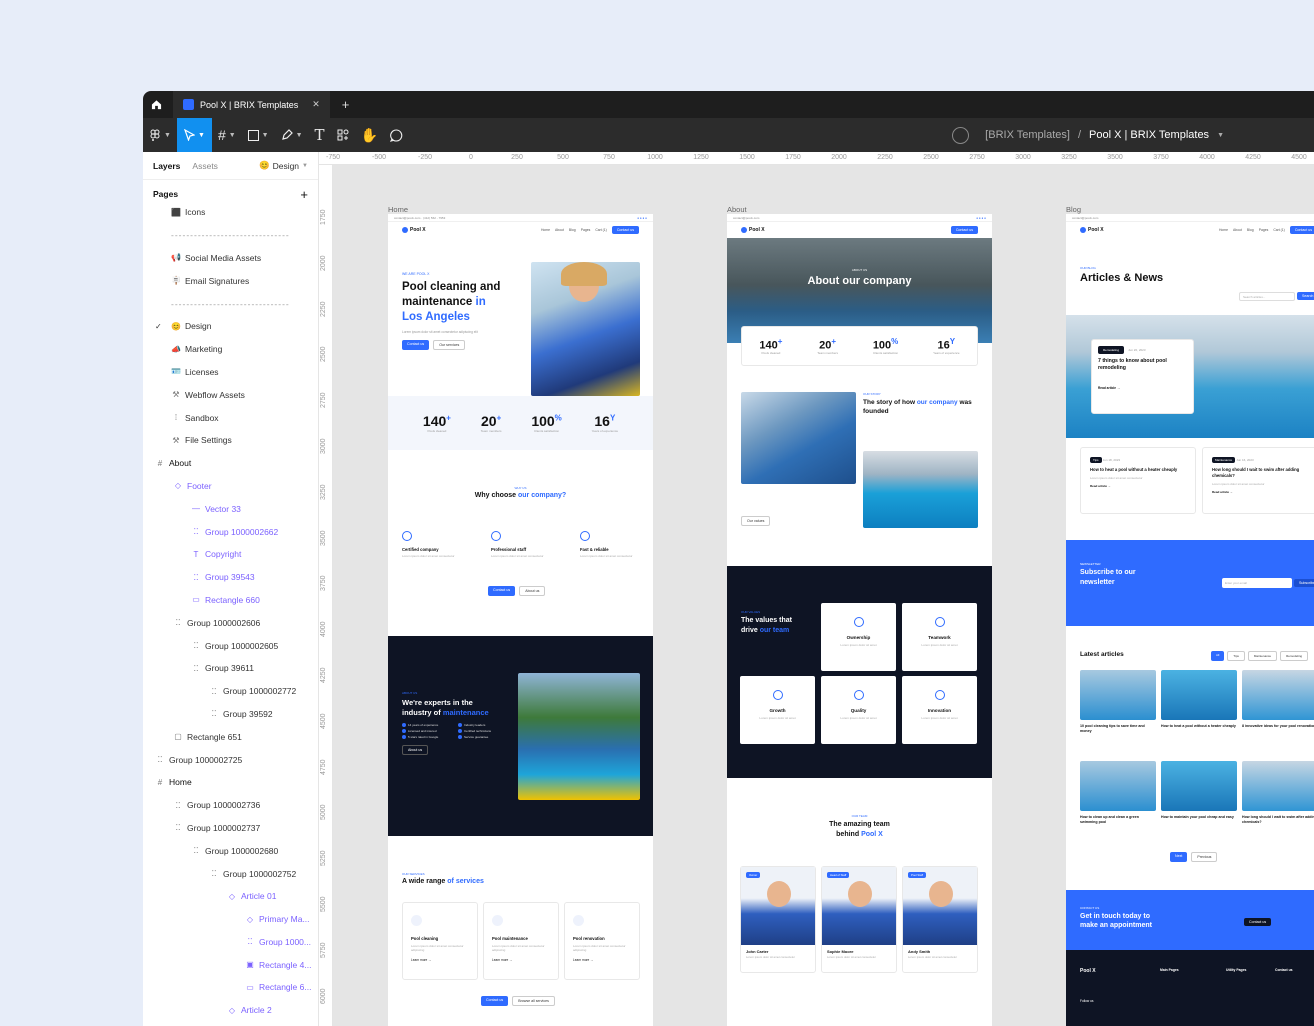 The width and height of the screenshot is (1314, 1026). Describe the element at coordinates (1149, 135) in the screenshot. I see `breadcrumb-file: Pool X | BRIX Templates` at that location.